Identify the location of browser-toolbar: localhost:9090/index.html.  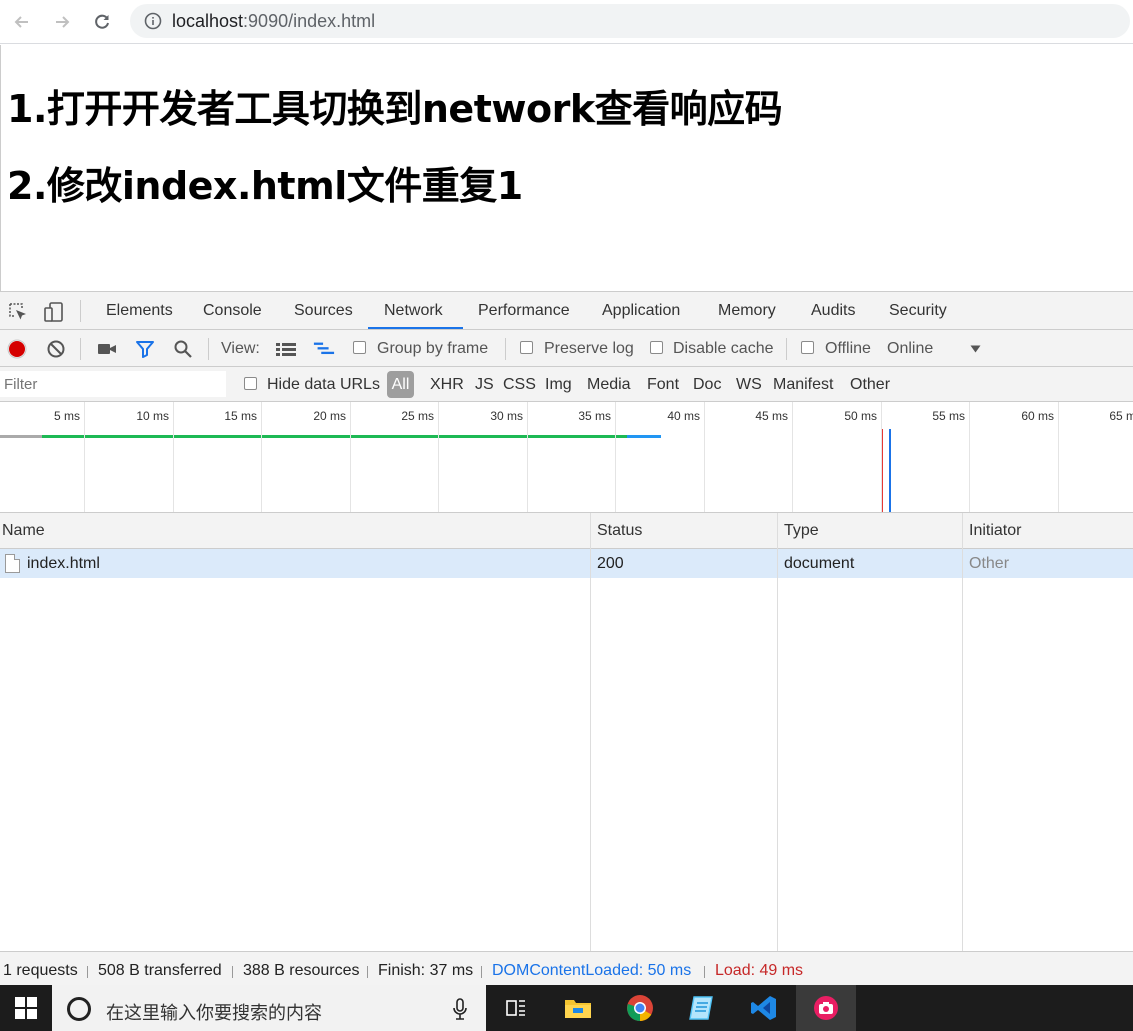
(566, 22).